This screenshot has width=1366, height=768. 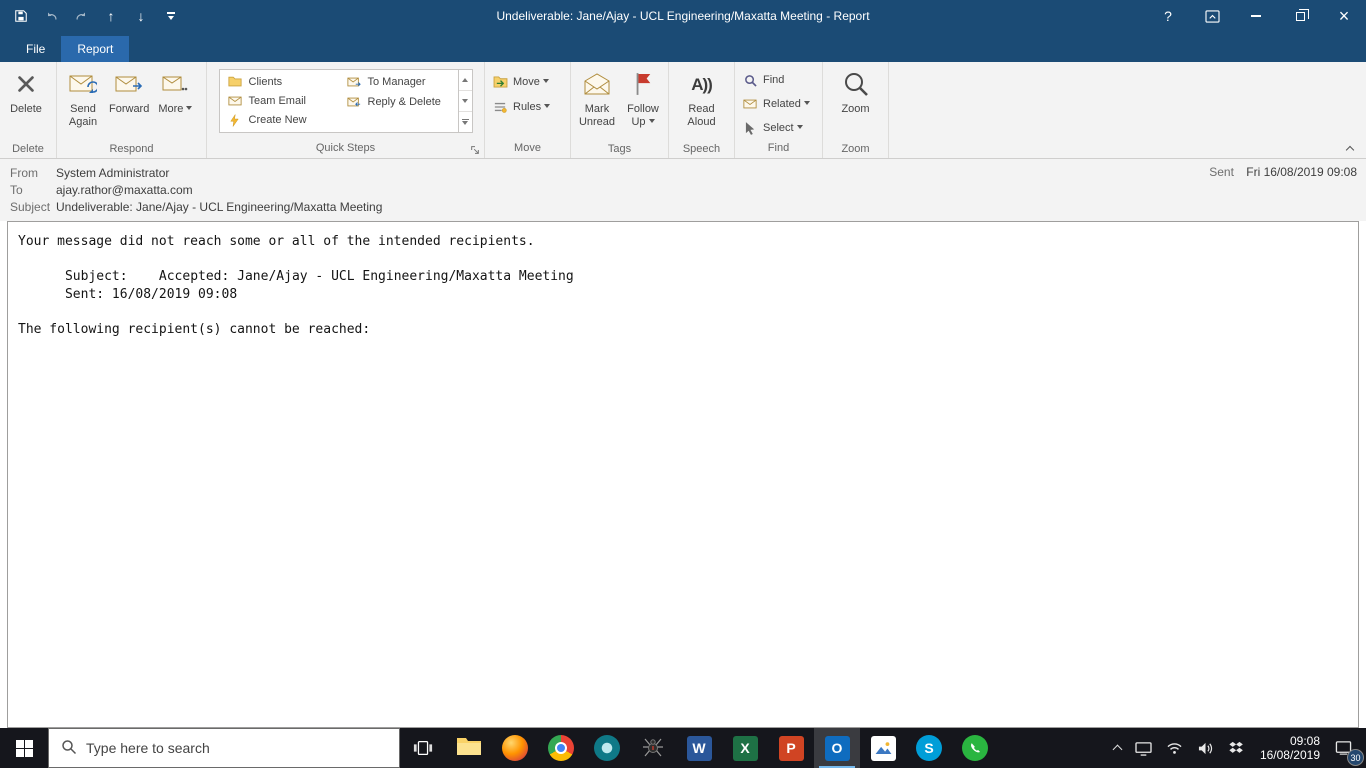 I want to click on related-button-label: Related, so click(x=786, y=104).